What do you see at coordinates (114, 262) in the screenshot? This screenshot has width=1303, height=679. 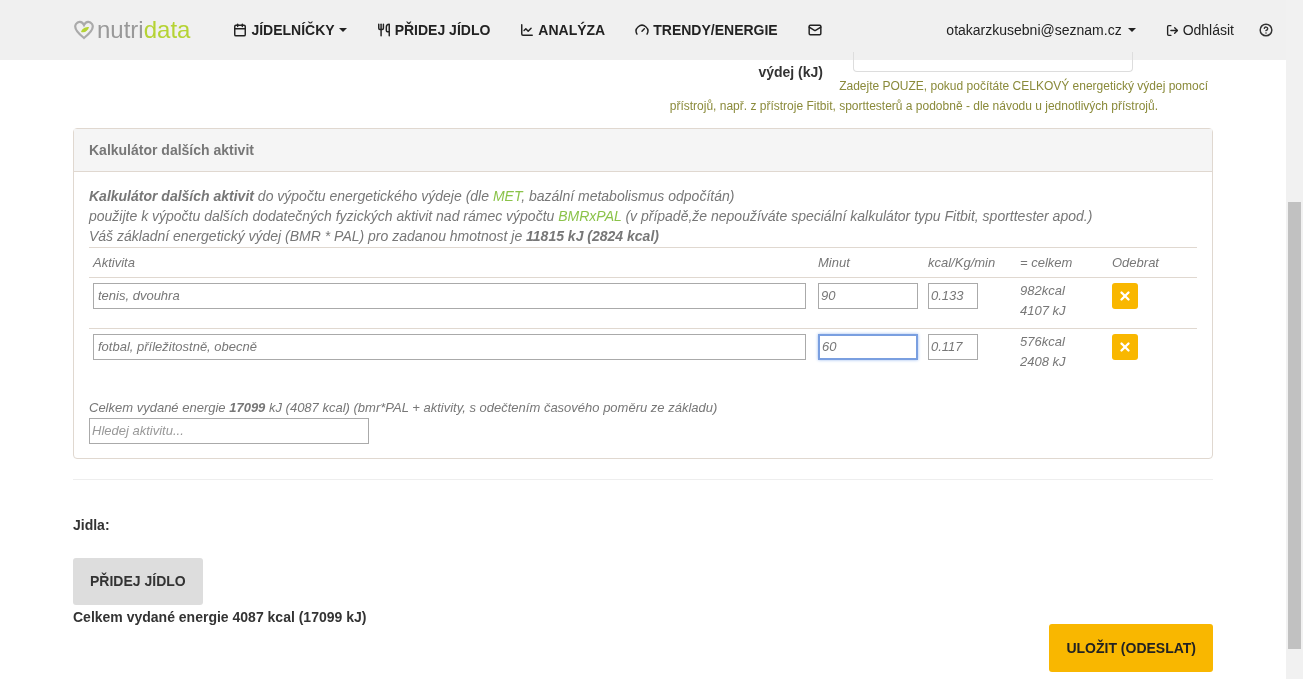 I see `column-header: Aktivita` at bounding box center [114, 262].